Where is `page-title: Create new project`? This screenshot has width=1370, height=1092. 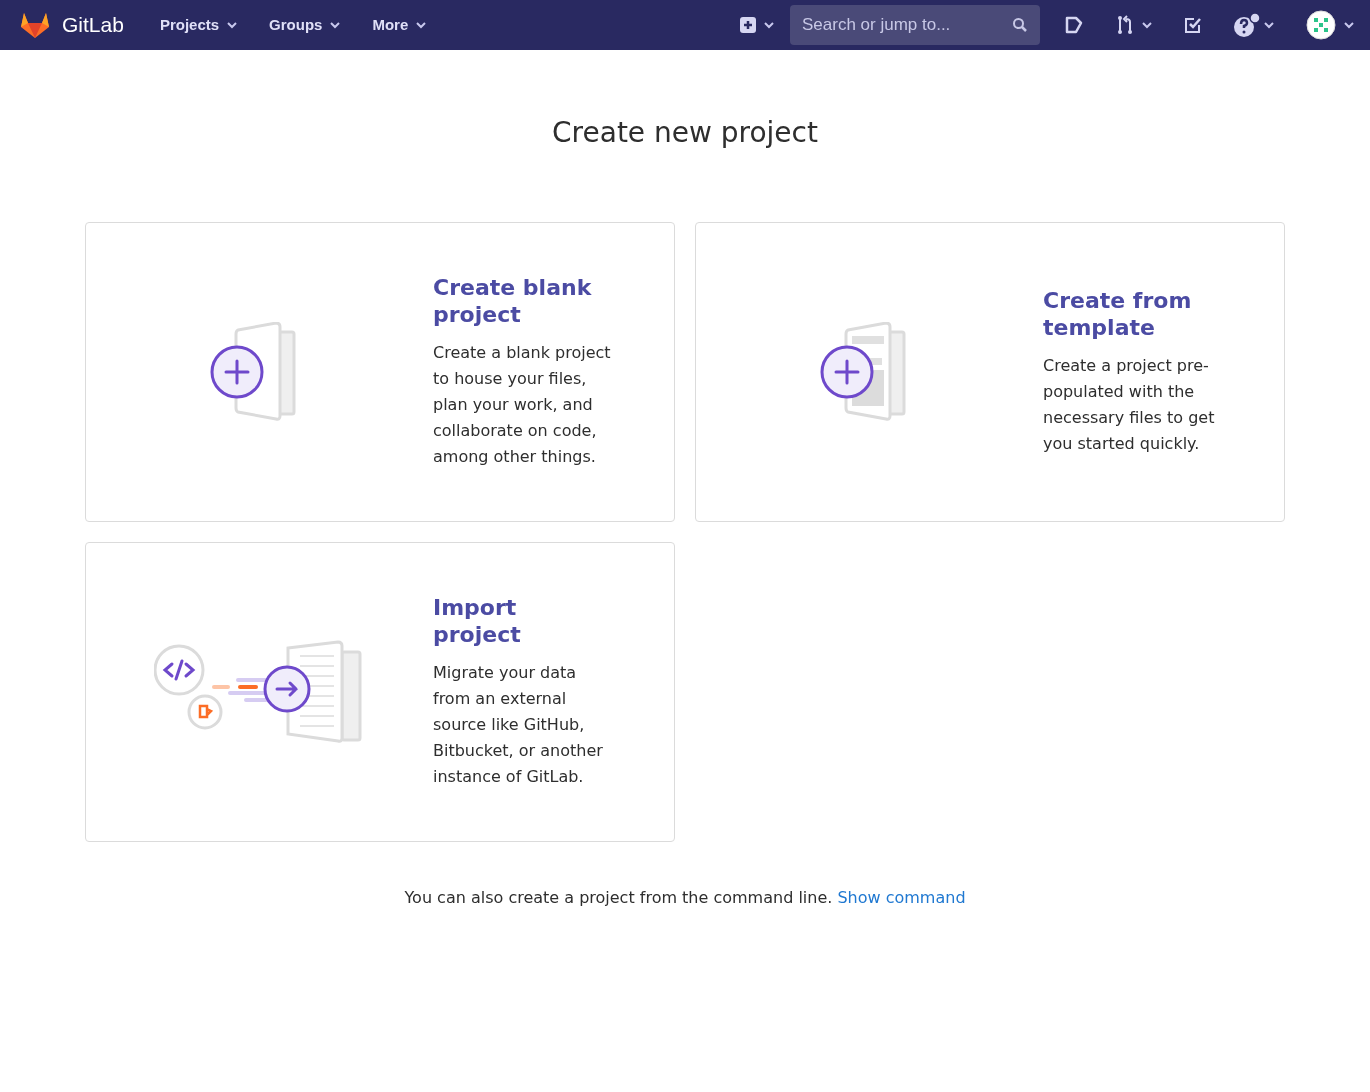
page-title: Create new project is located at coordinates (685, 133).